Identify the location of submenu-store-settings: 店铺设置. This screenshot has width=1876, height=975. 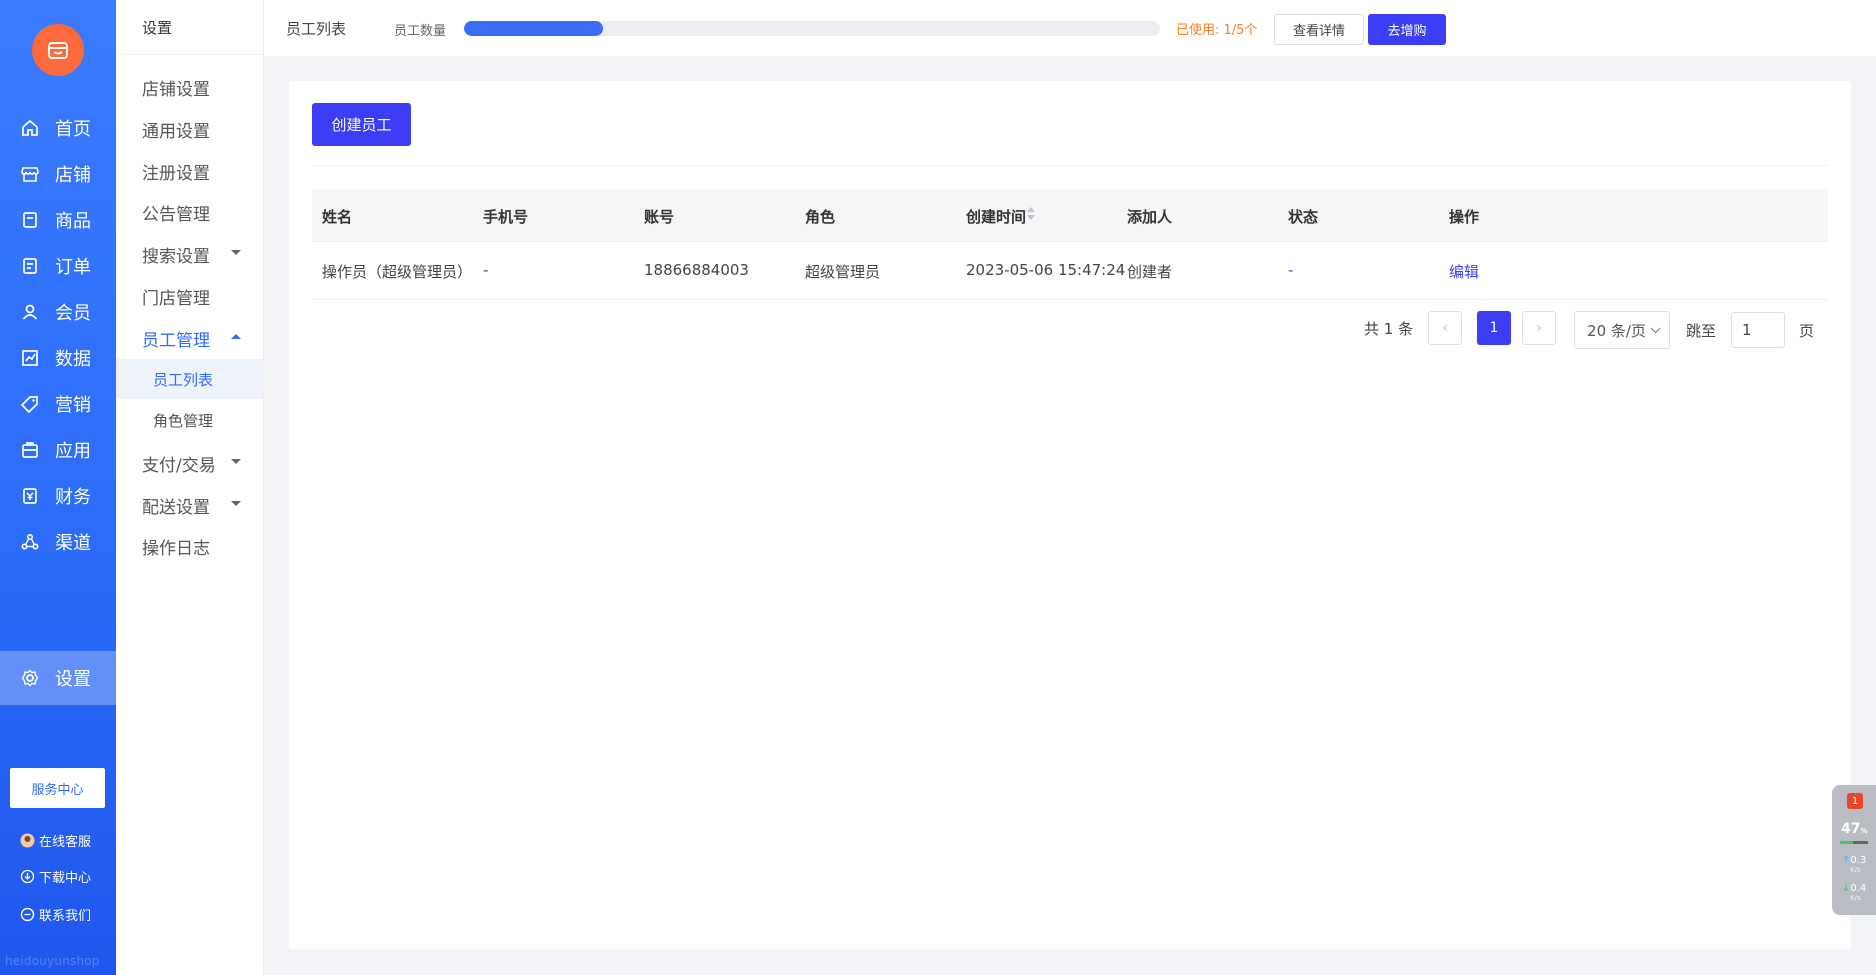
(189, 87).